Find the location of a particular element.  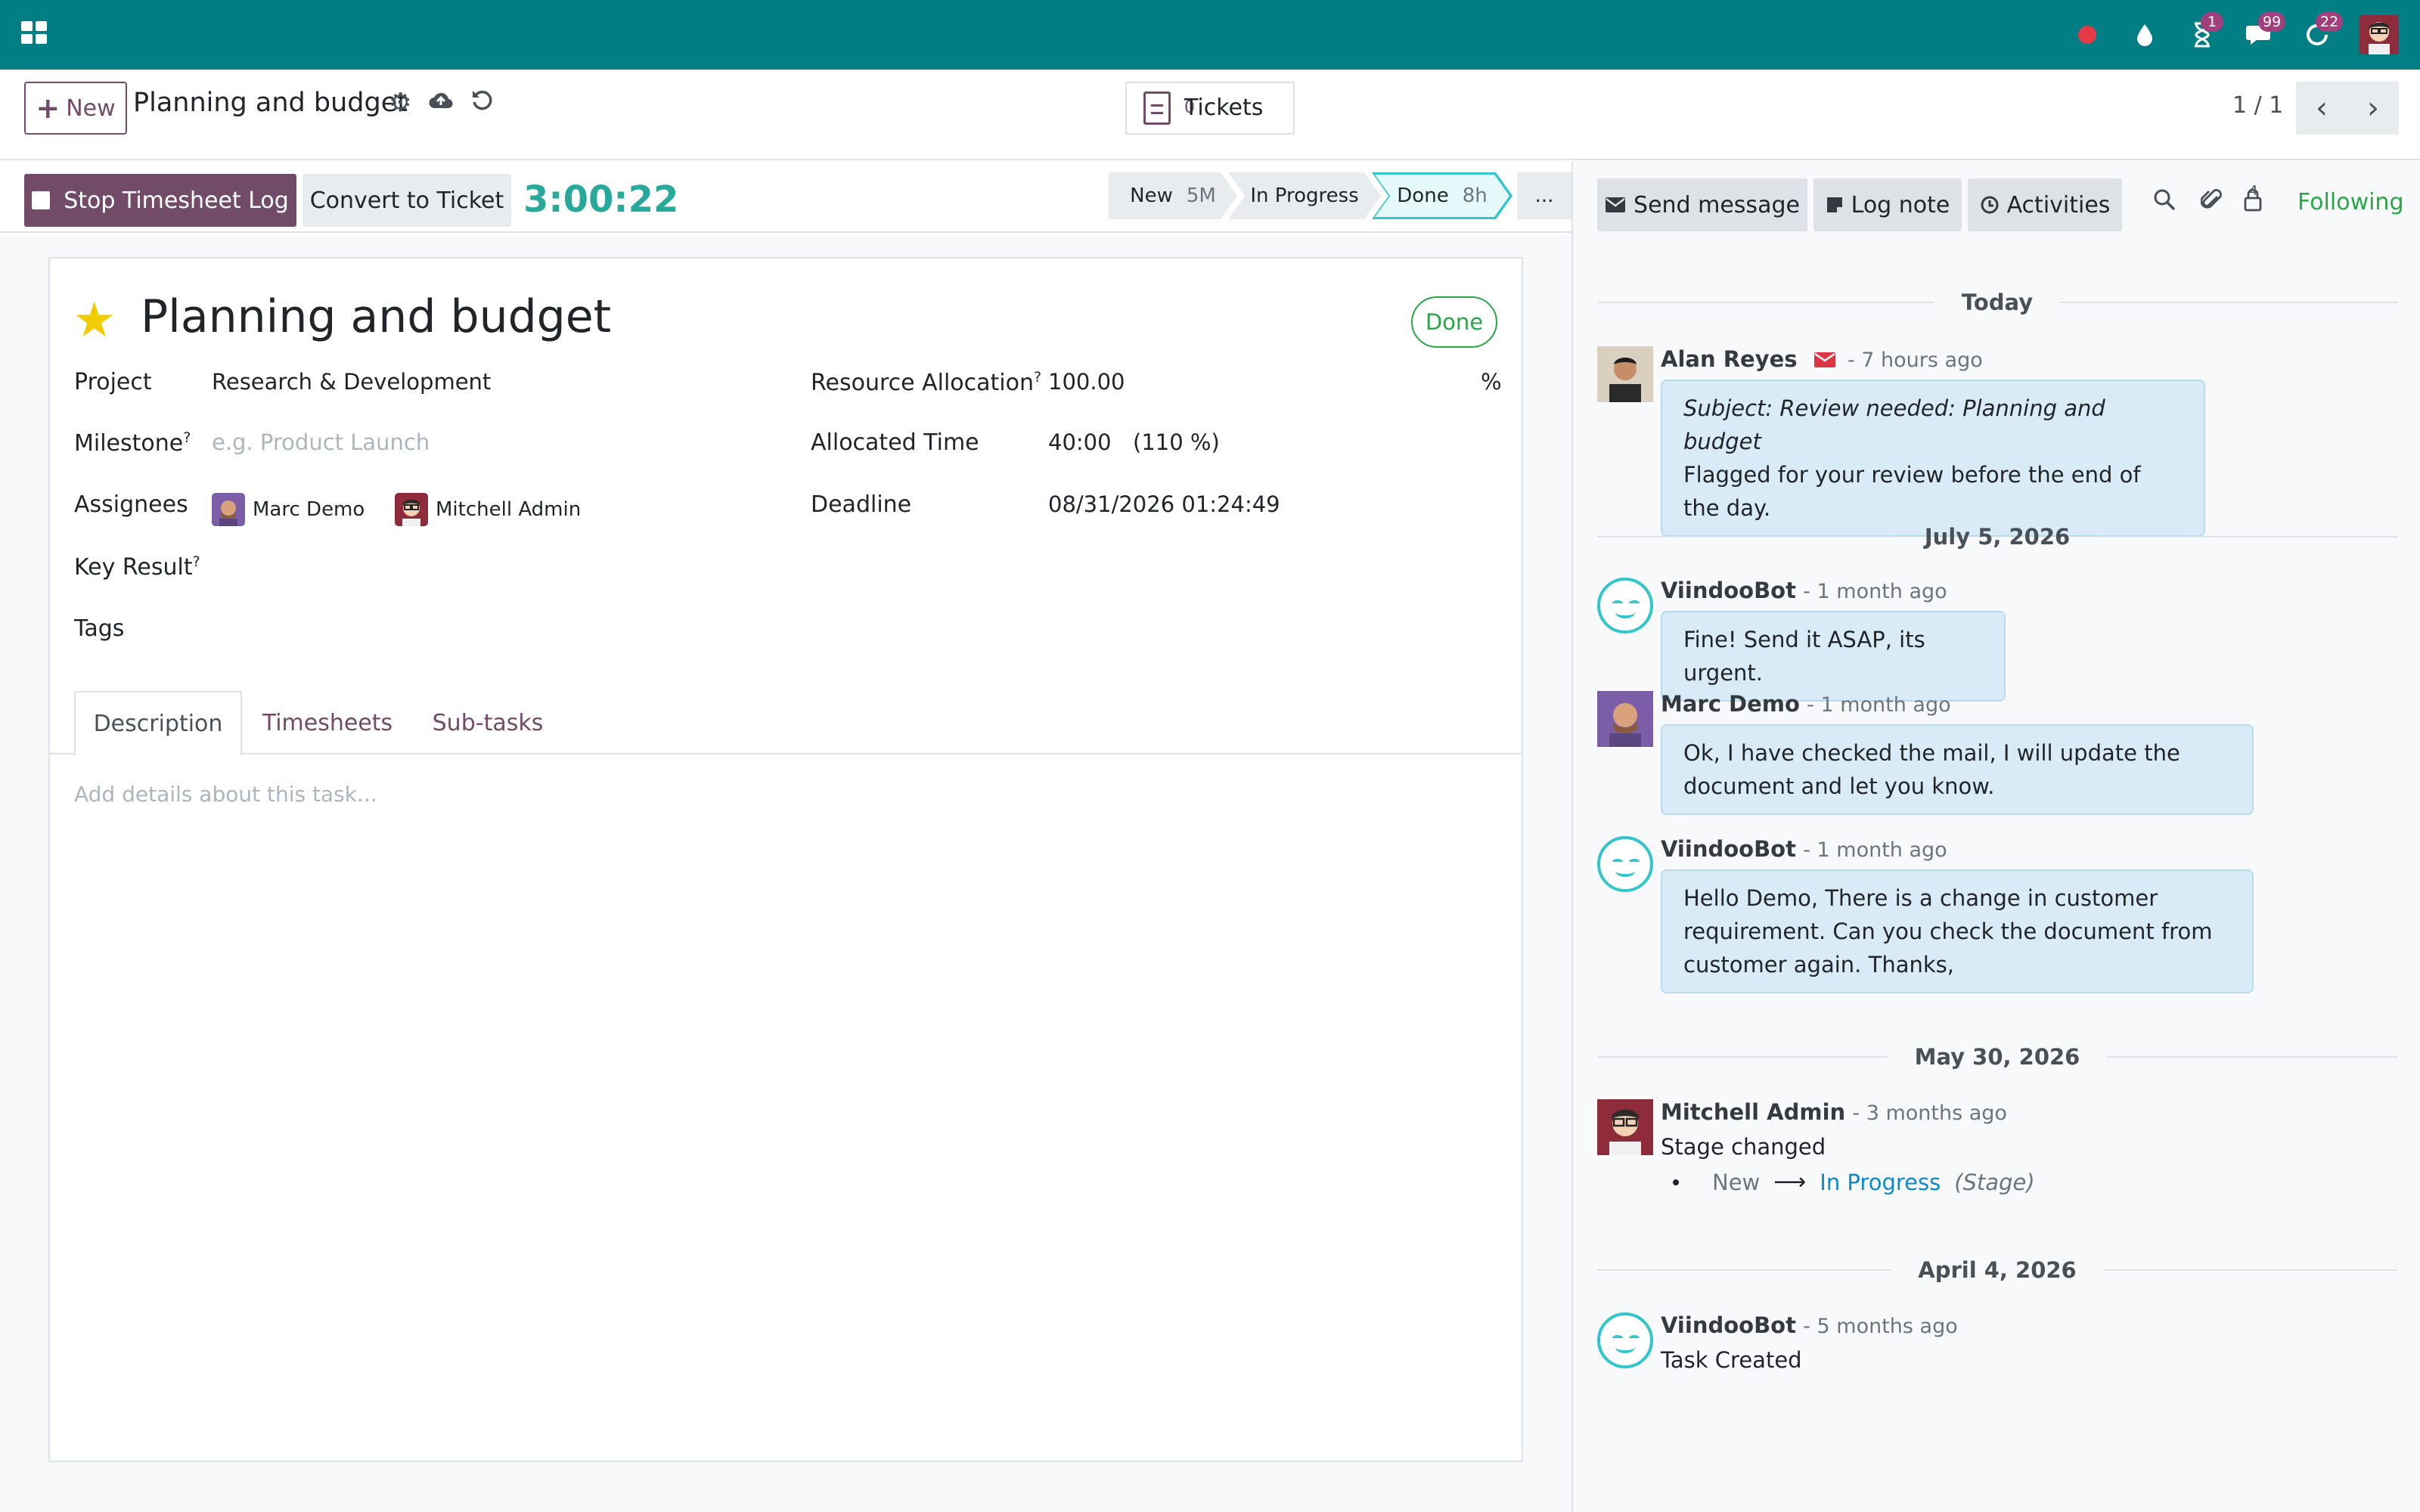

water-drop-icon is located at coordinates (2145, 35).